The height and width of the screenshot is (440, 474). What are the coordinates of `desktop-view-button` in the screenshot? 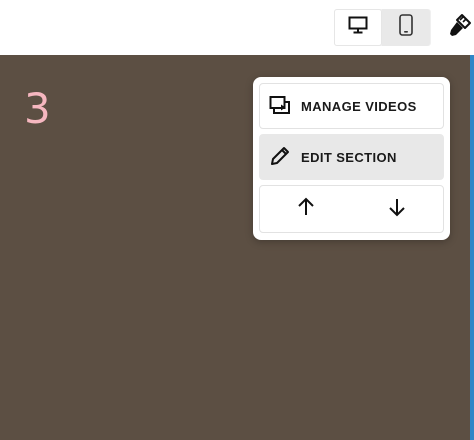 It's located at (358, 27).